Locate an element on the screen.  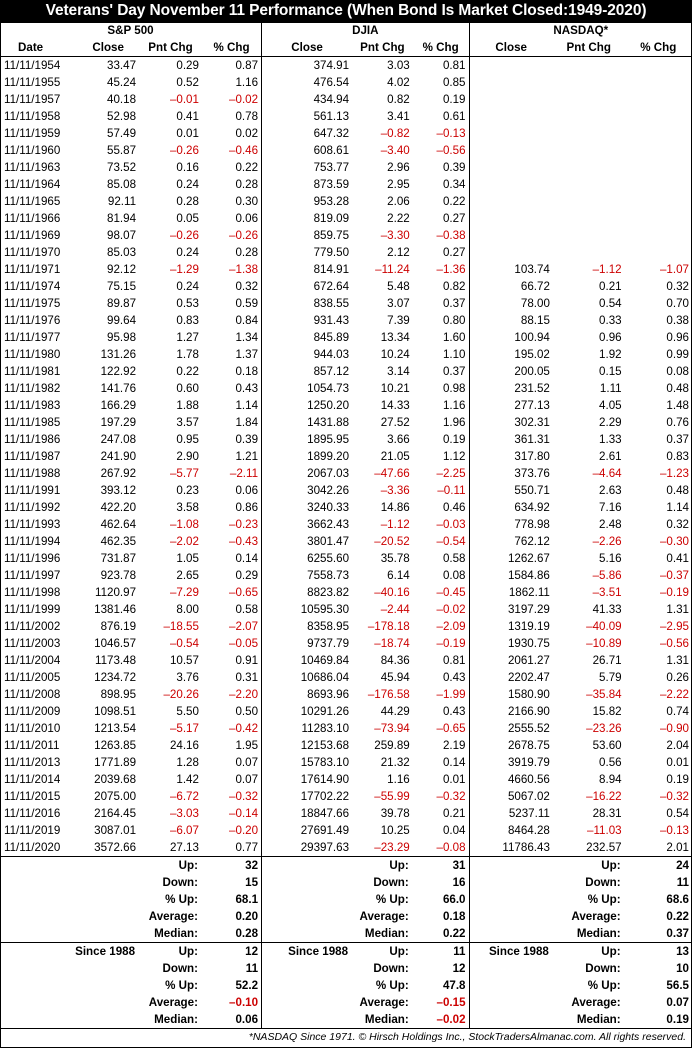
summary-value-djia: 12 is located at coordinates (459, 968).